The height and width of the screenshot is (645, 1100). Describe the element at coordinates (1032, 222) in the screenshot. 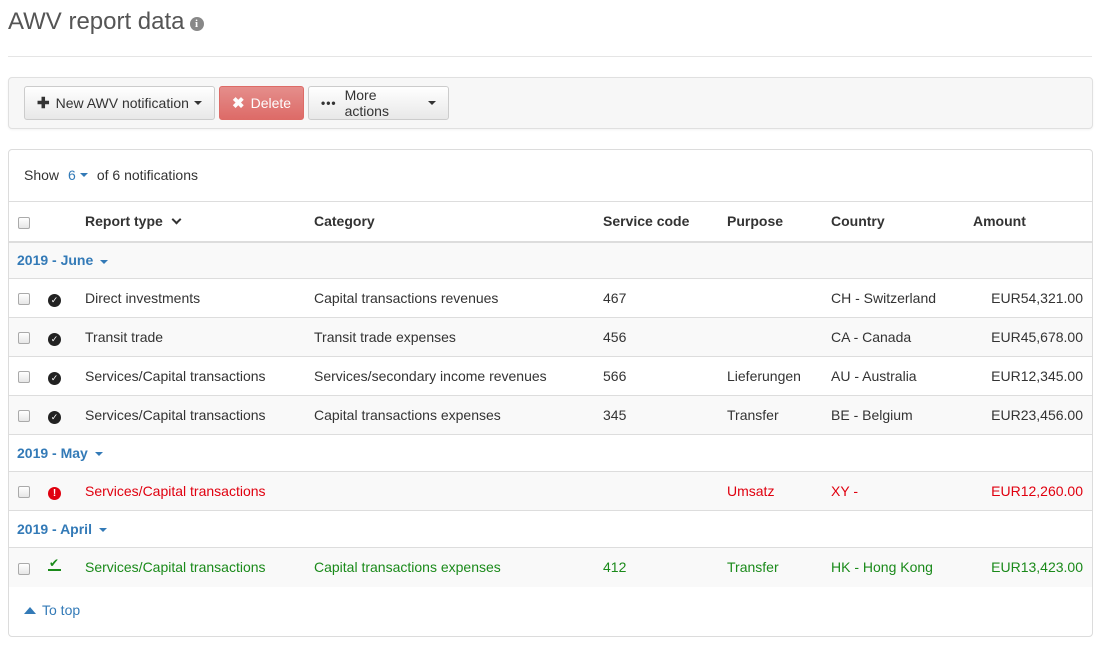

I see `amount-header: Amount` at that location.